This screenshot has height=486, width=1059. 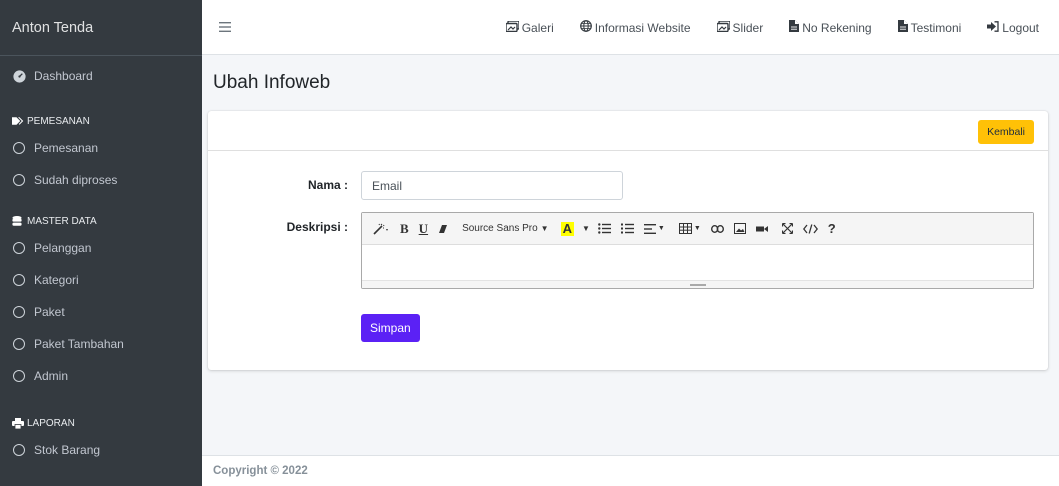 What do you see at coordinates (18, 423) in the screenshot?
I see `print-icon` at bounding box center [18, 423].